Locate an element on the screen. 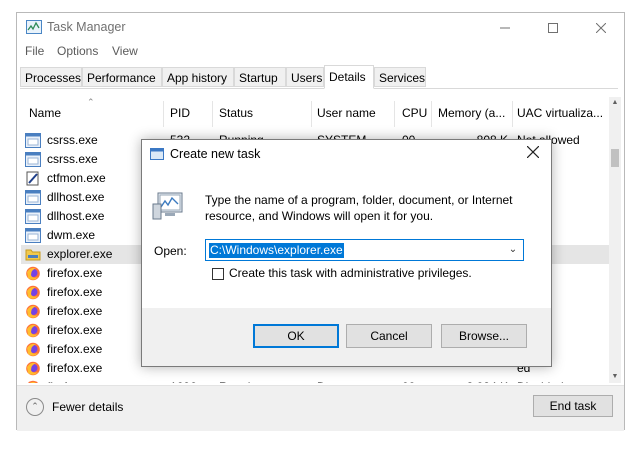  open-label: Open: is located at coordinates (170, 251).